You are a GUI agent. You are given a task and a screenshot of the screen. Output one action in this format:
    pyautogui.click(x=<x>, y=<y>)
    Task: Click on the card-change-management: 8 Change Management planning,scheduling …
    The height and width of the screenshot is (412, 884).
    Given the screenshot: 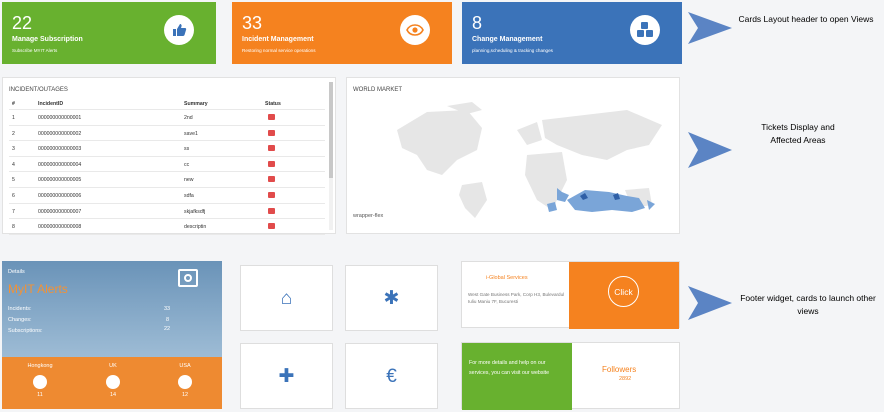 What is the action you would take?
    pyautogui.click(x=572, y=33)
    